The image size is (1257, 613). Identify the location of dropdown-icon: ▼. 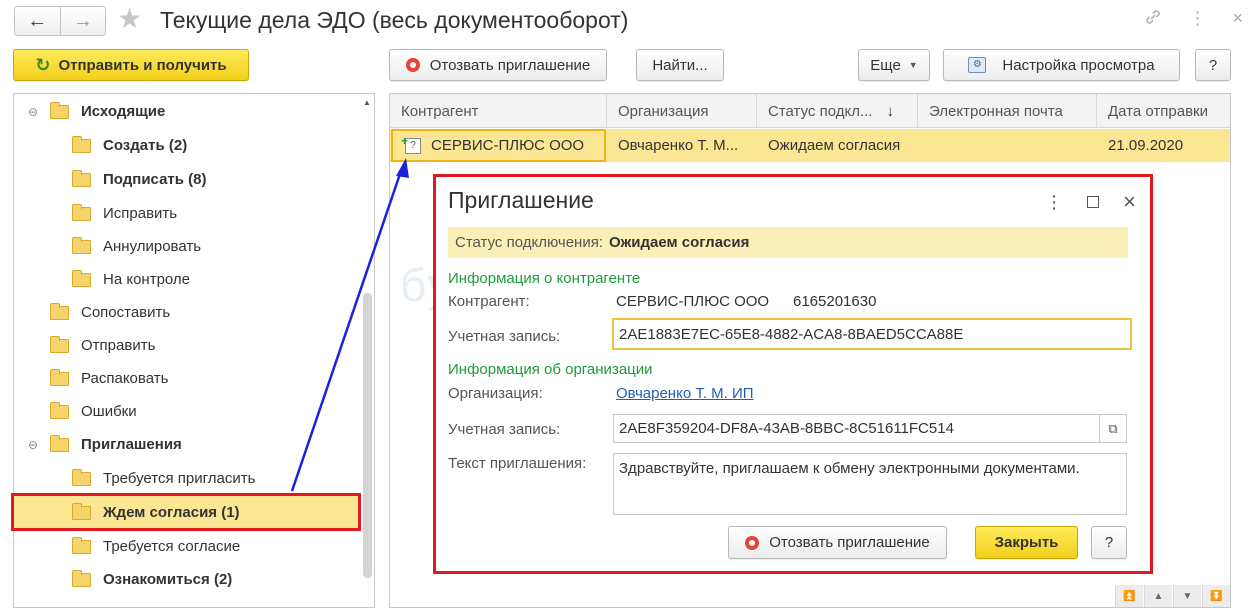
(913, 65).